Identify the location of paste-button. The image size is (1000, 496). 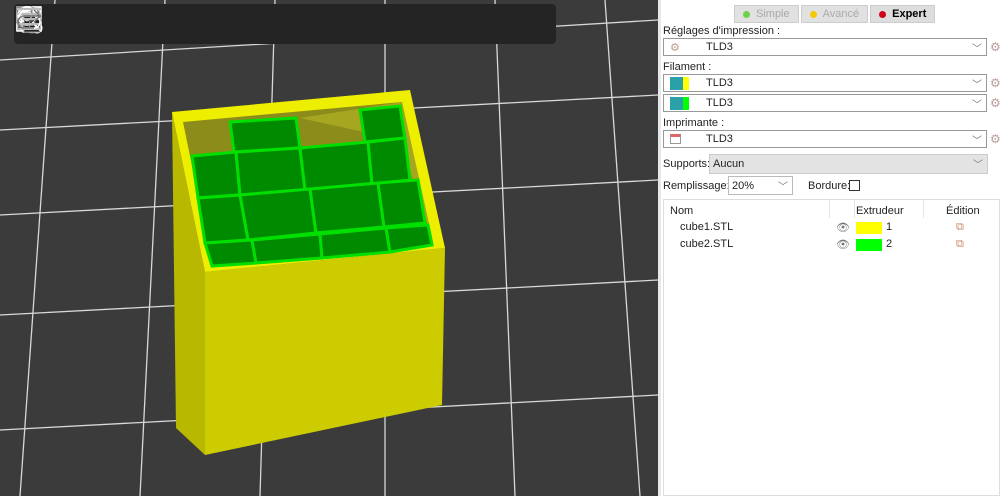
(118, 24).